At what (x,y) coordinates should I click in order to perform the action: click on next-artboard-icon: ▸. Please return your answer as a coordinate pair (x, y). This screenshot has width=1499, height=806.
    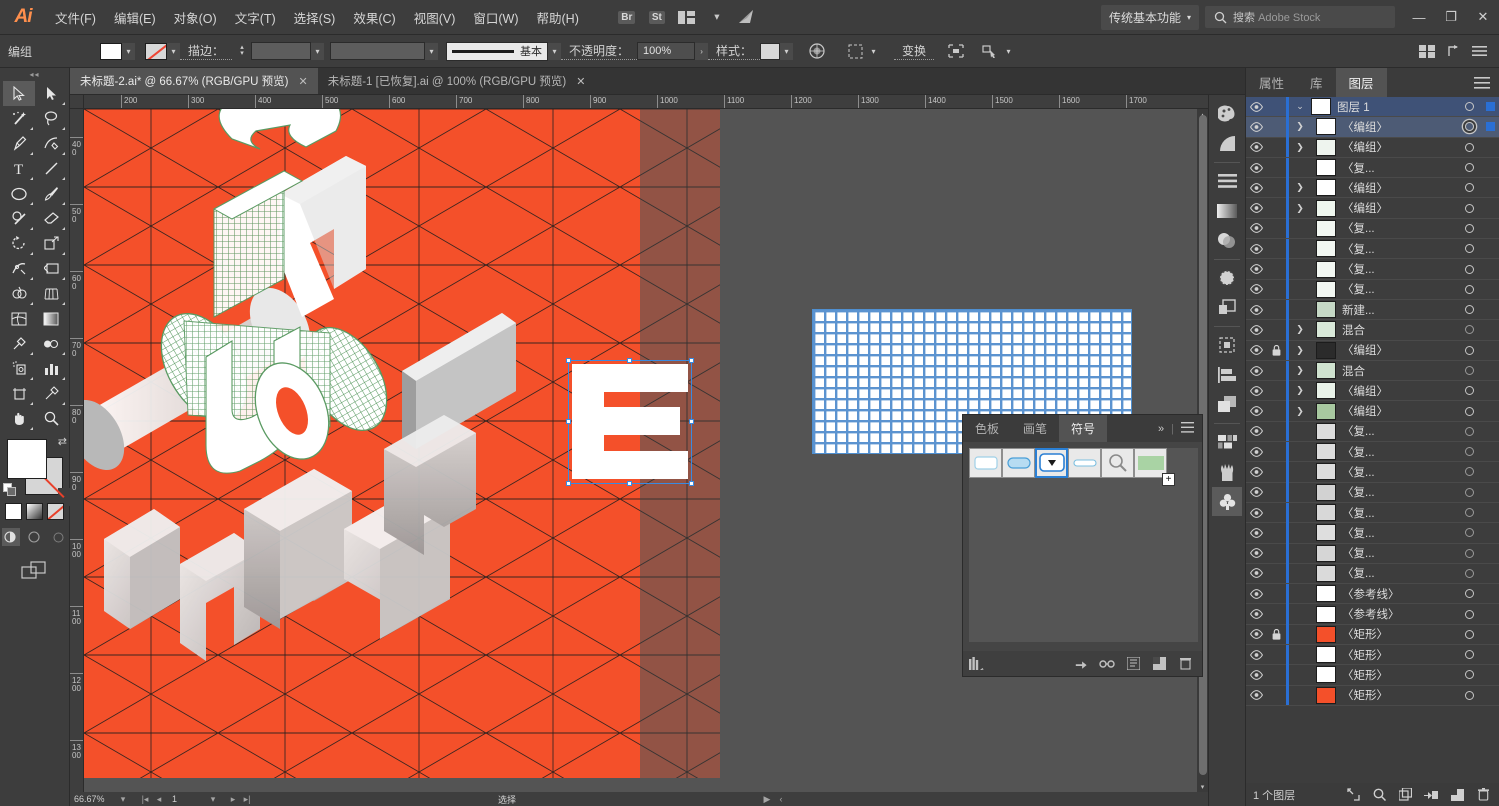
    Looking at the image, I should click on (233, 799).